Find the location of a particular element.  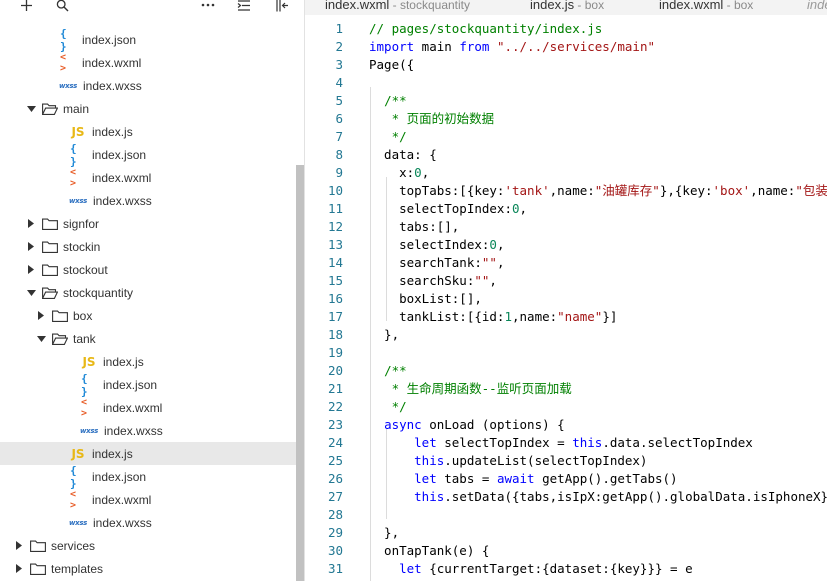

code-text: selectTopIndex:0, is located at coordinates (448, 209).